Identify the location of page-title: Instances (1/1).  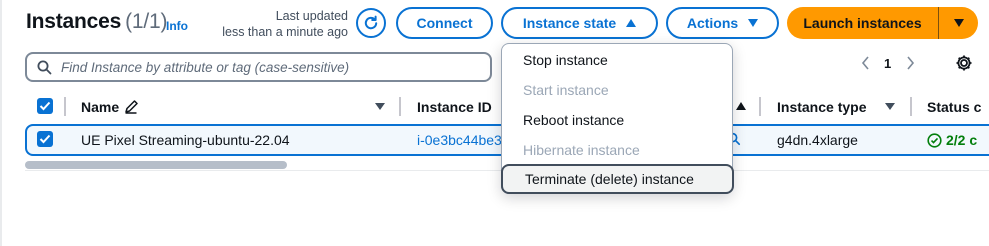
(96, 22).